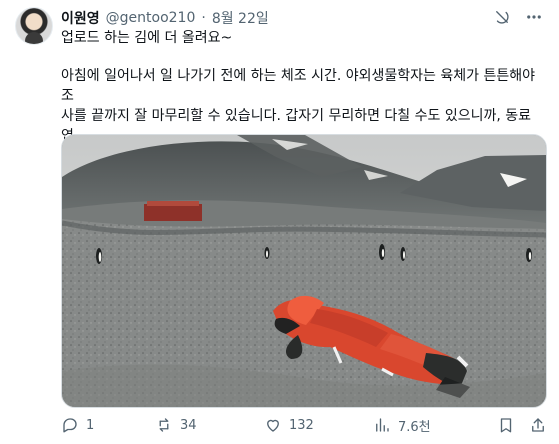 The image size is (559, 444). Describe the element at coordinates (534, 17) in the screenshot. I see `more-icon` at that location.